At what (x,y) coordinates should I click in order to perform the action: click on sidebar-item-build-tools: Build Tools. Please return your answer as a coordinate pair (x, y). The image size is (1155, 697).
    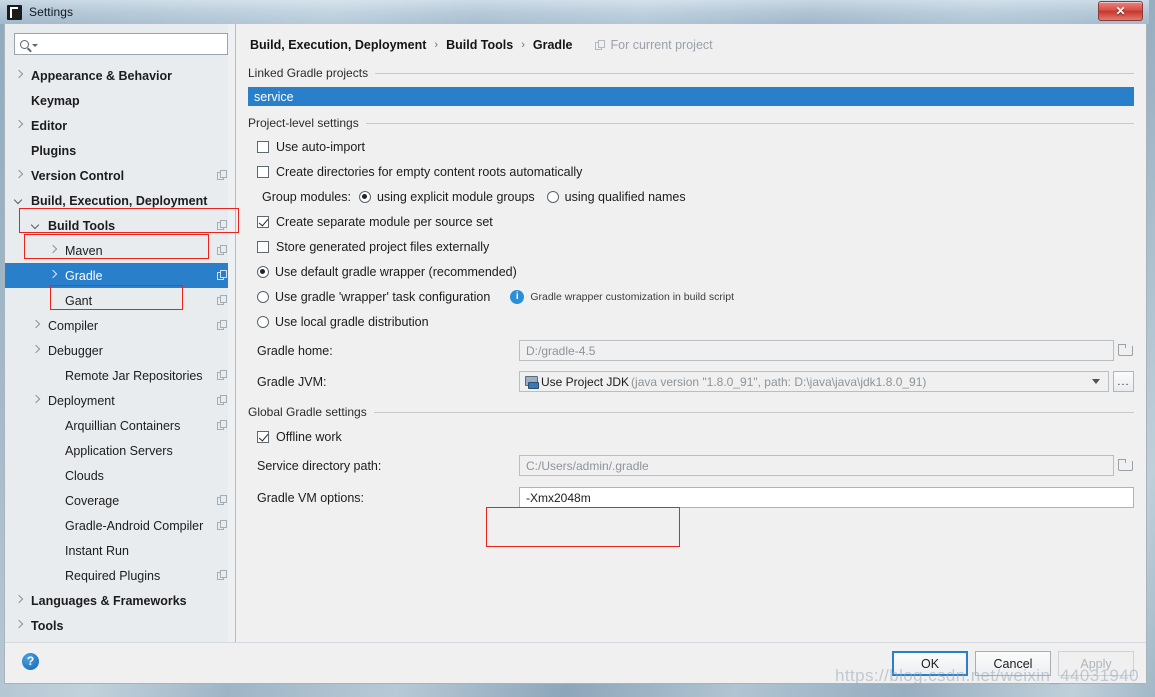
    Looking at the image, I should click on (120, 225).